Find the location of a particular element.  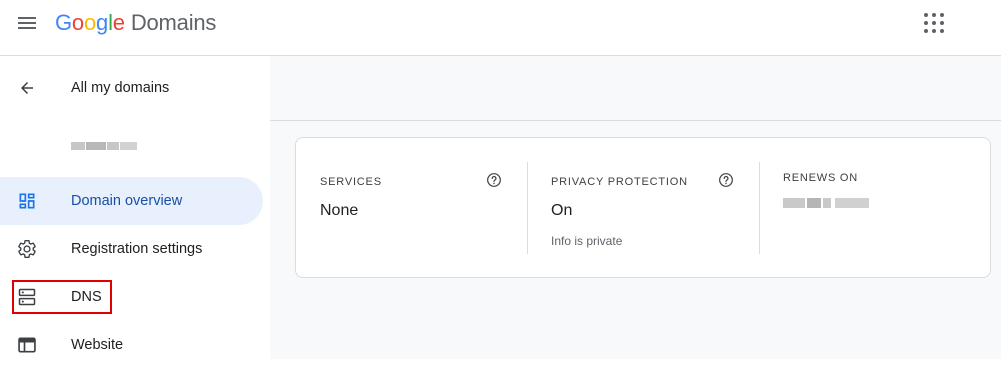

logo-letter: g is located at coordinates (102, 22).